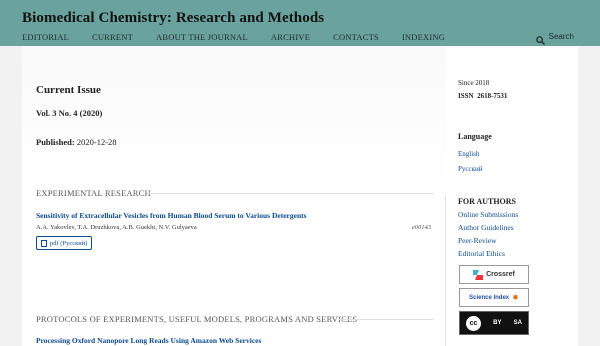 The height and width of the screenshot is (346, 600). Describe the element at coordinates (202, 37) in the screenshot. I see `nav-about: ABOUT THE JOURNAL` at that location.